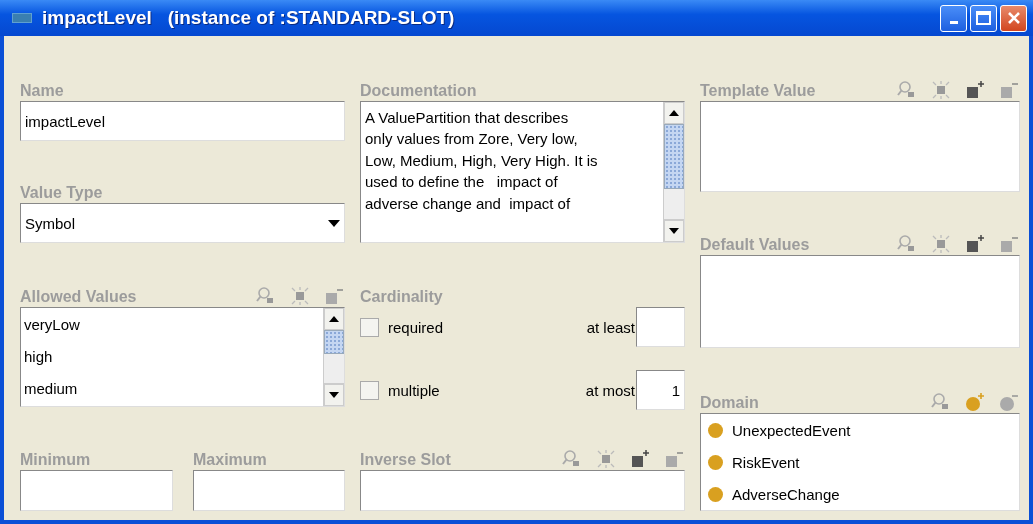 This screenshot has width=1033, height=524. What do you see at coordinates (755, 245) in the screenshot?
I see `section-label: Default Values` at bounding box center [755, 245].